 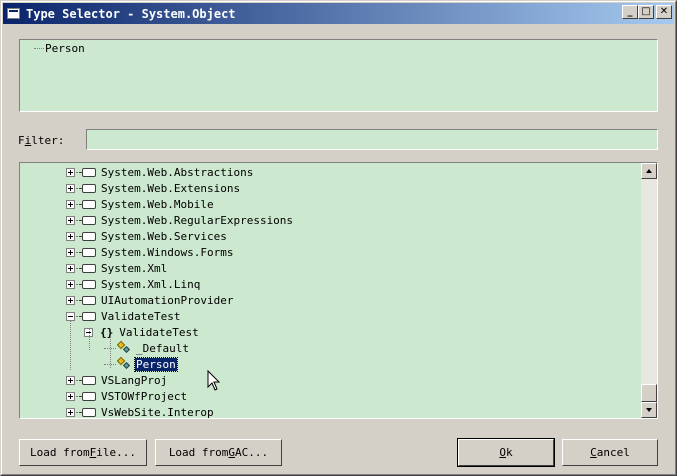 I want to click on window-title: Type Selector - System.Object, so click(x=131, y=13).